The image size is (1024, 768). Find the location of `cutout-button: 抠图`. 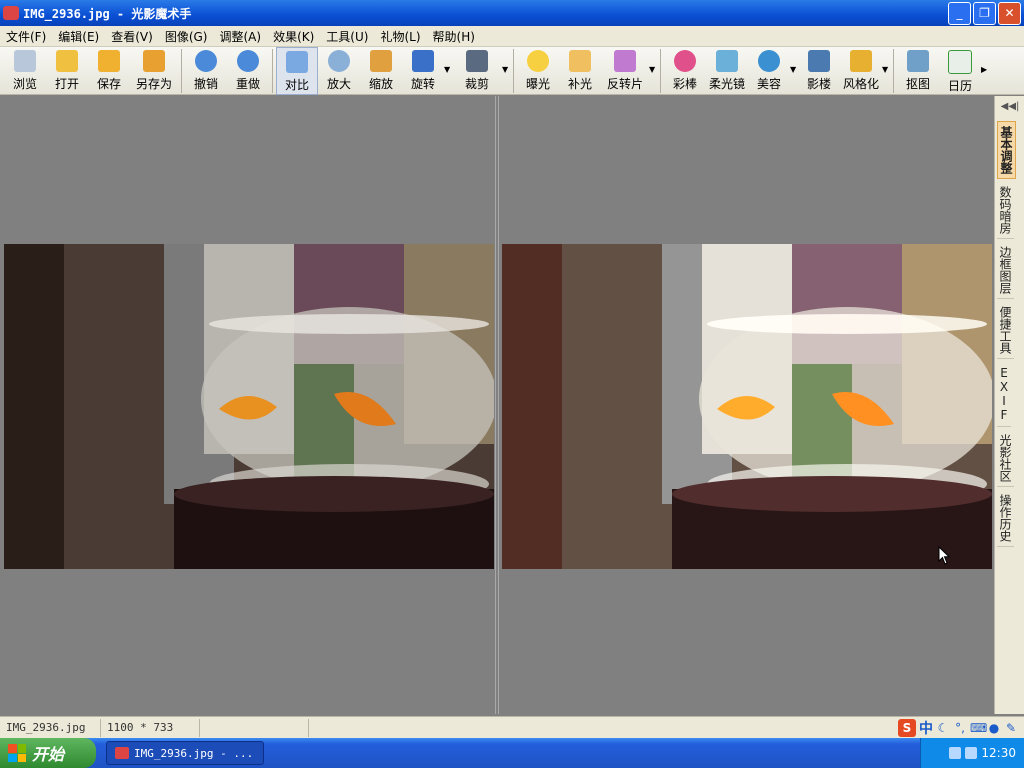

cutout-button: 抠图 is located at coordinates (918, 71).